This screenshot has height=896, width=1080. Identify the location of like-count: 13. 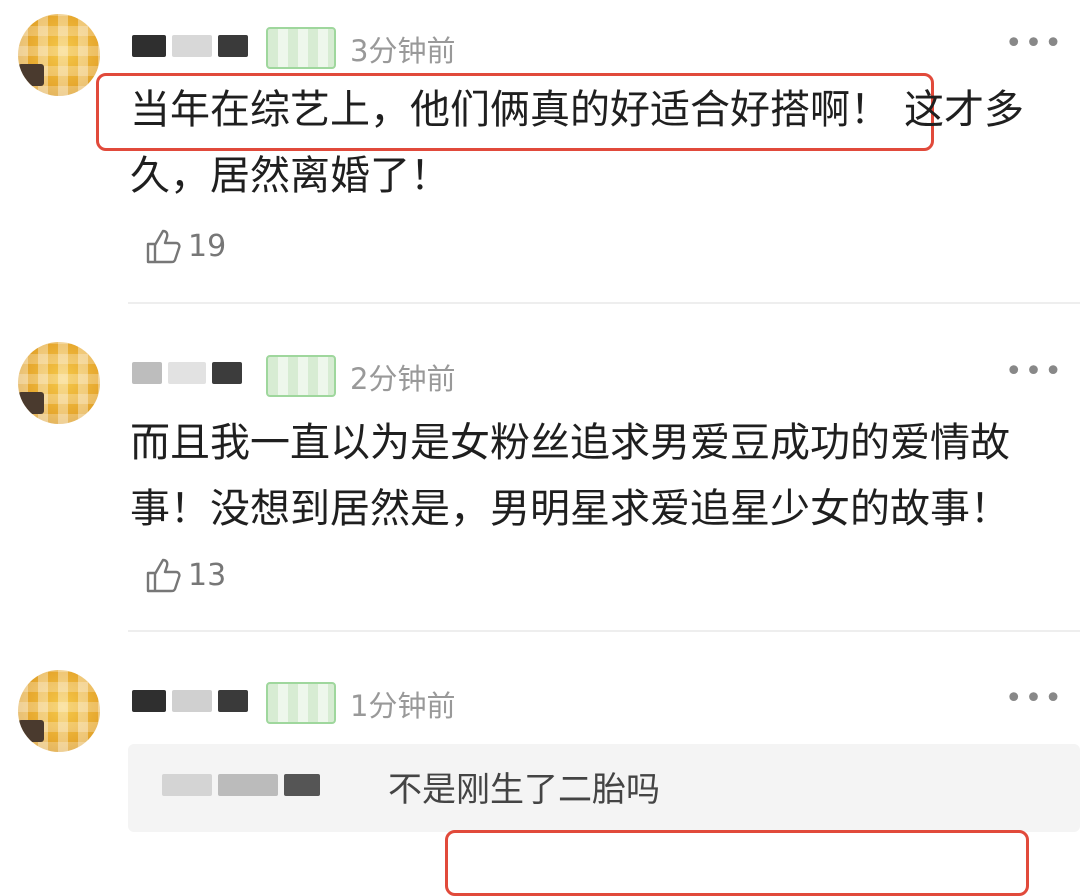
(207, 575).